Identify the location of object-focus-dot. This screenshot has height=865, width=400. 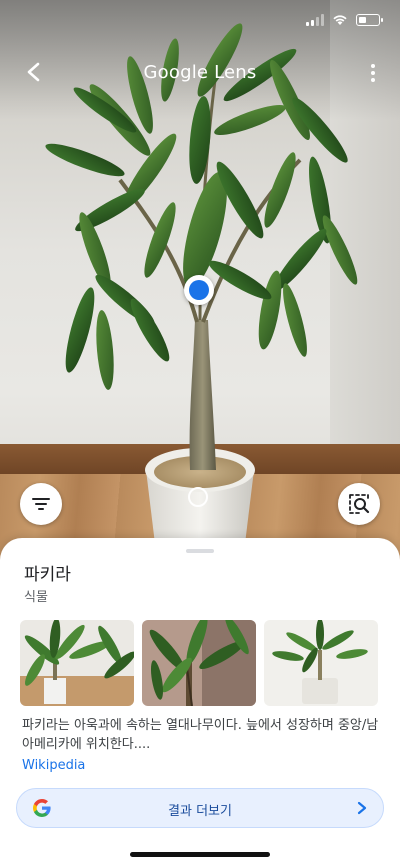
(199, 290).